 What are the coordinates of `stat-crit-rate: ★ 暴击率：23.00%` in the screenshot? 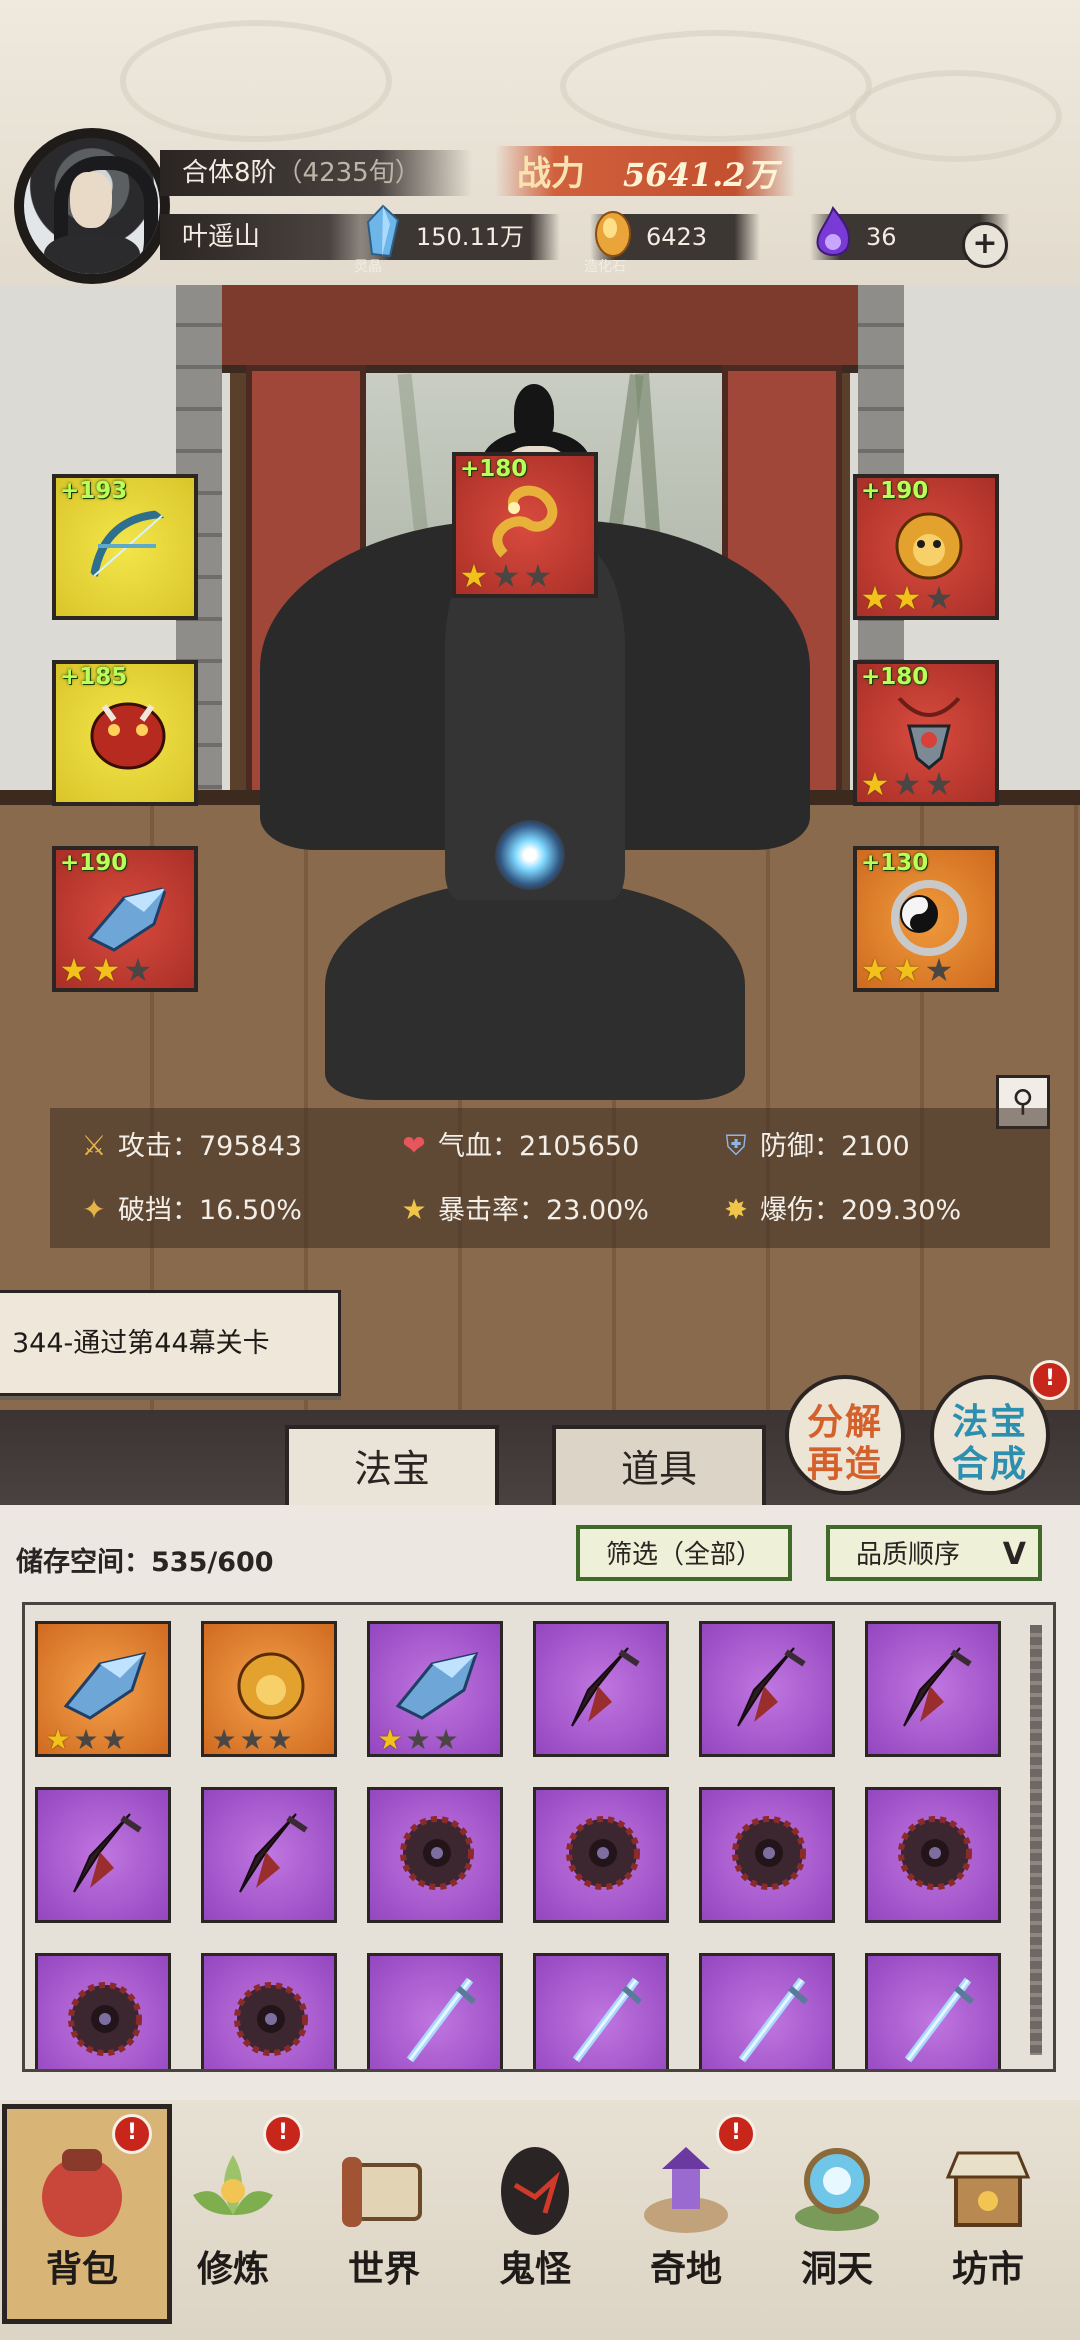 It's located at (522, 1210).